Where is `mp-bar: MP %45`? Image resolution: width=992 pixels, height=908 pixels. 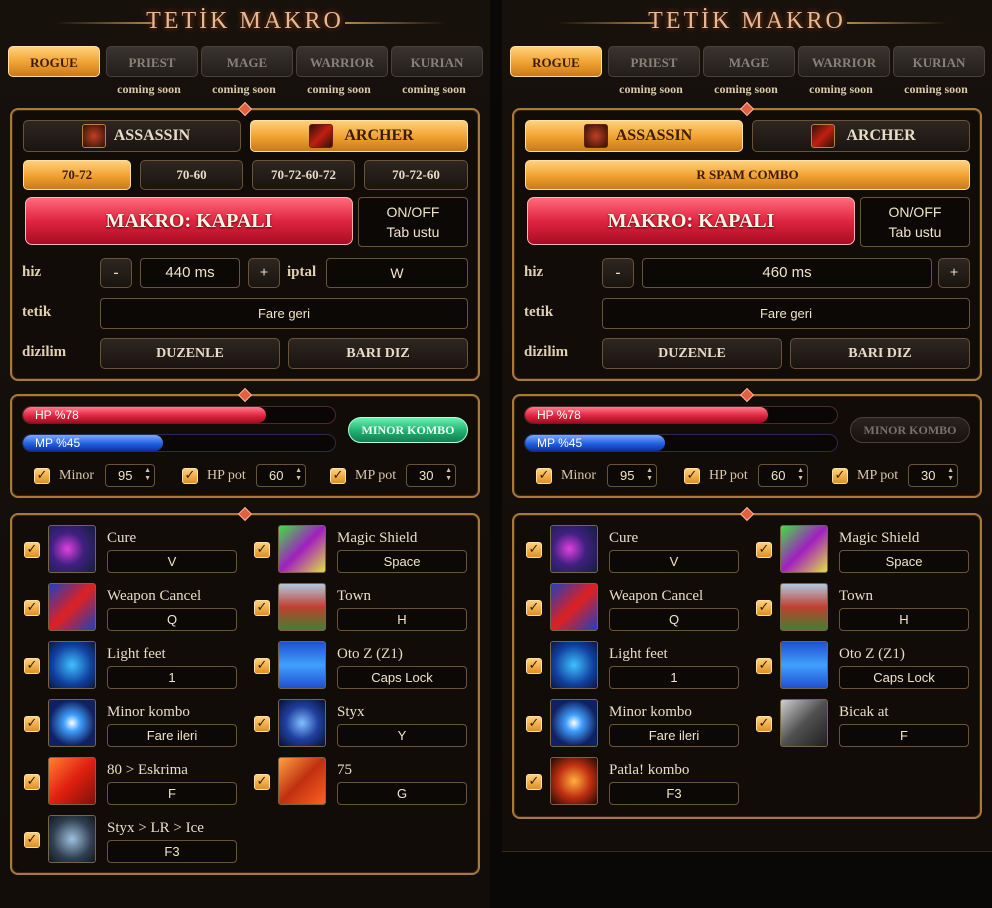 mp-bar: MP %45 is located at coordinates (179, 443).